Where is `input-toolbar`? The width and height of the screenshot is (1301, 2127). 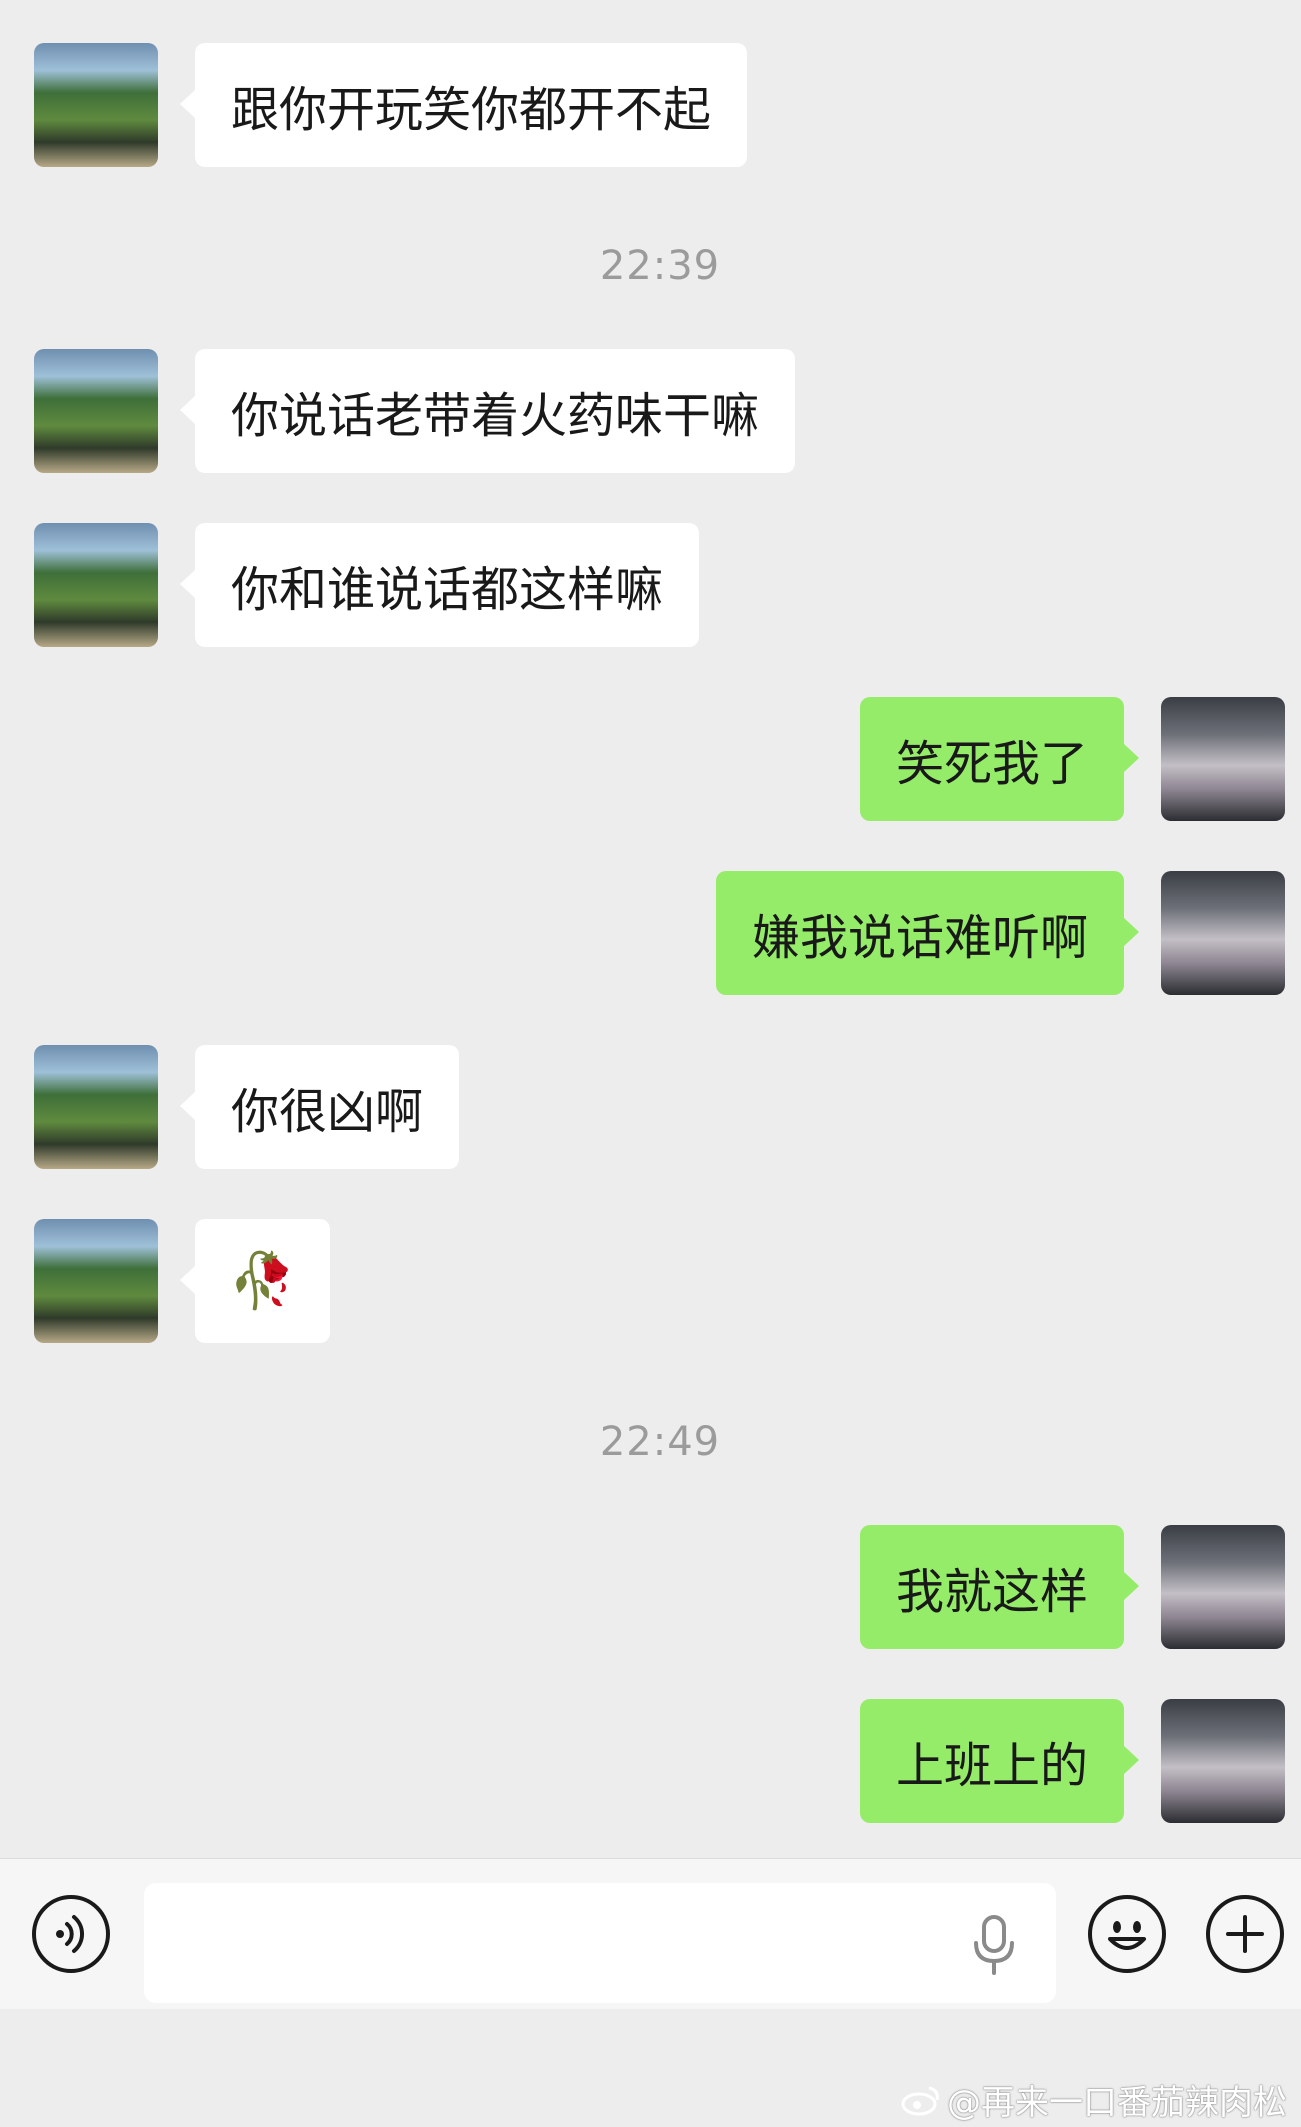
input-toolbar is located at coordinates (650, 1933).